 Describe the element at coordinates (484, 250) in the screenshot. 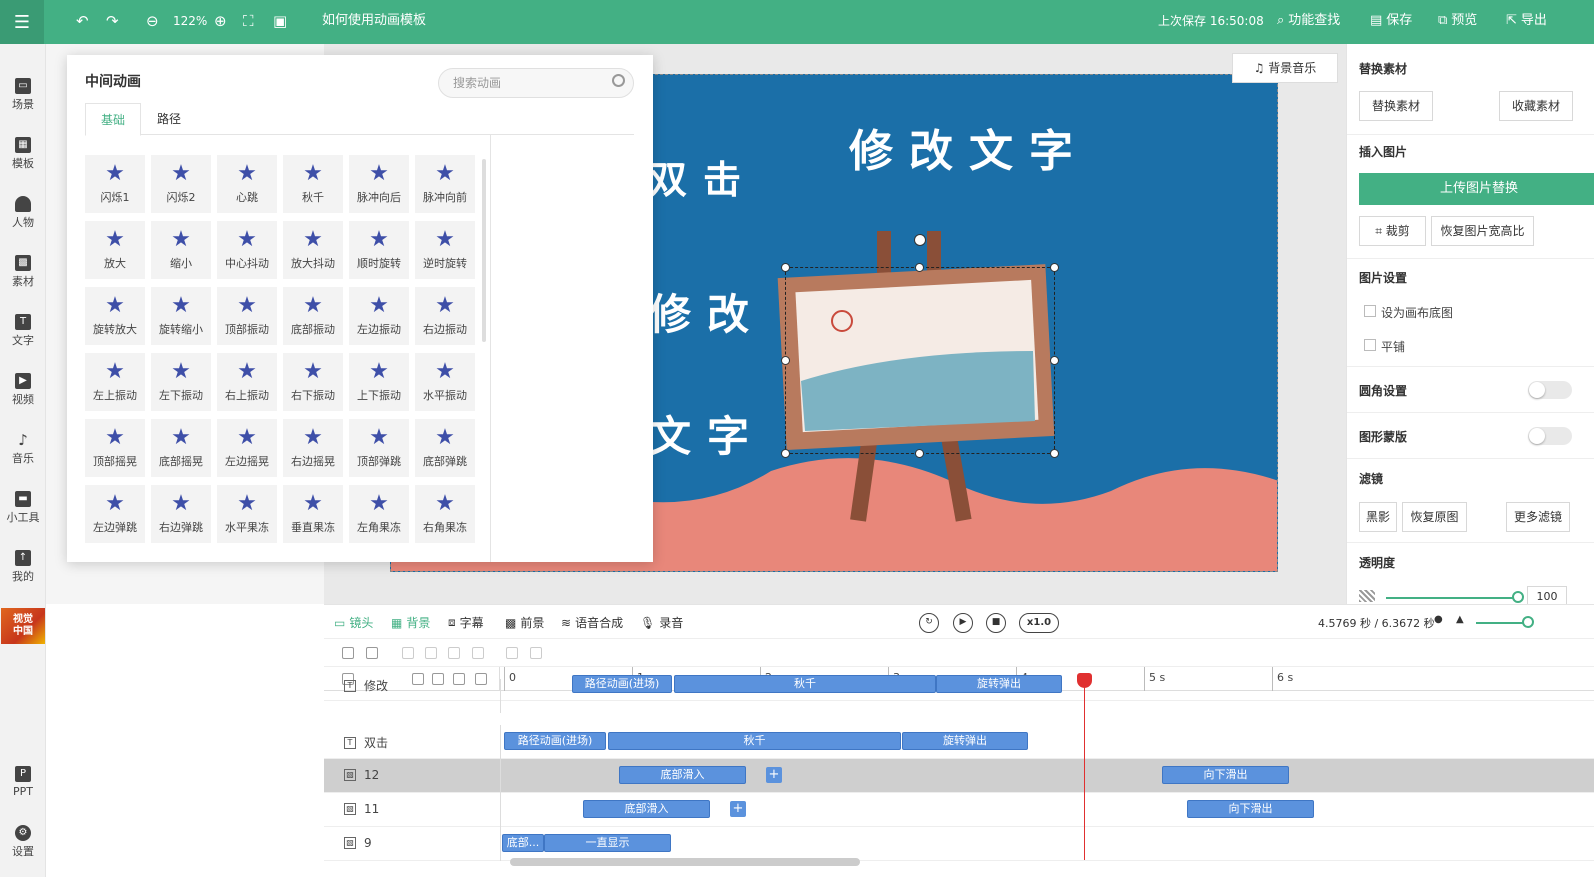

I see `grid-scrollbar` at that location.